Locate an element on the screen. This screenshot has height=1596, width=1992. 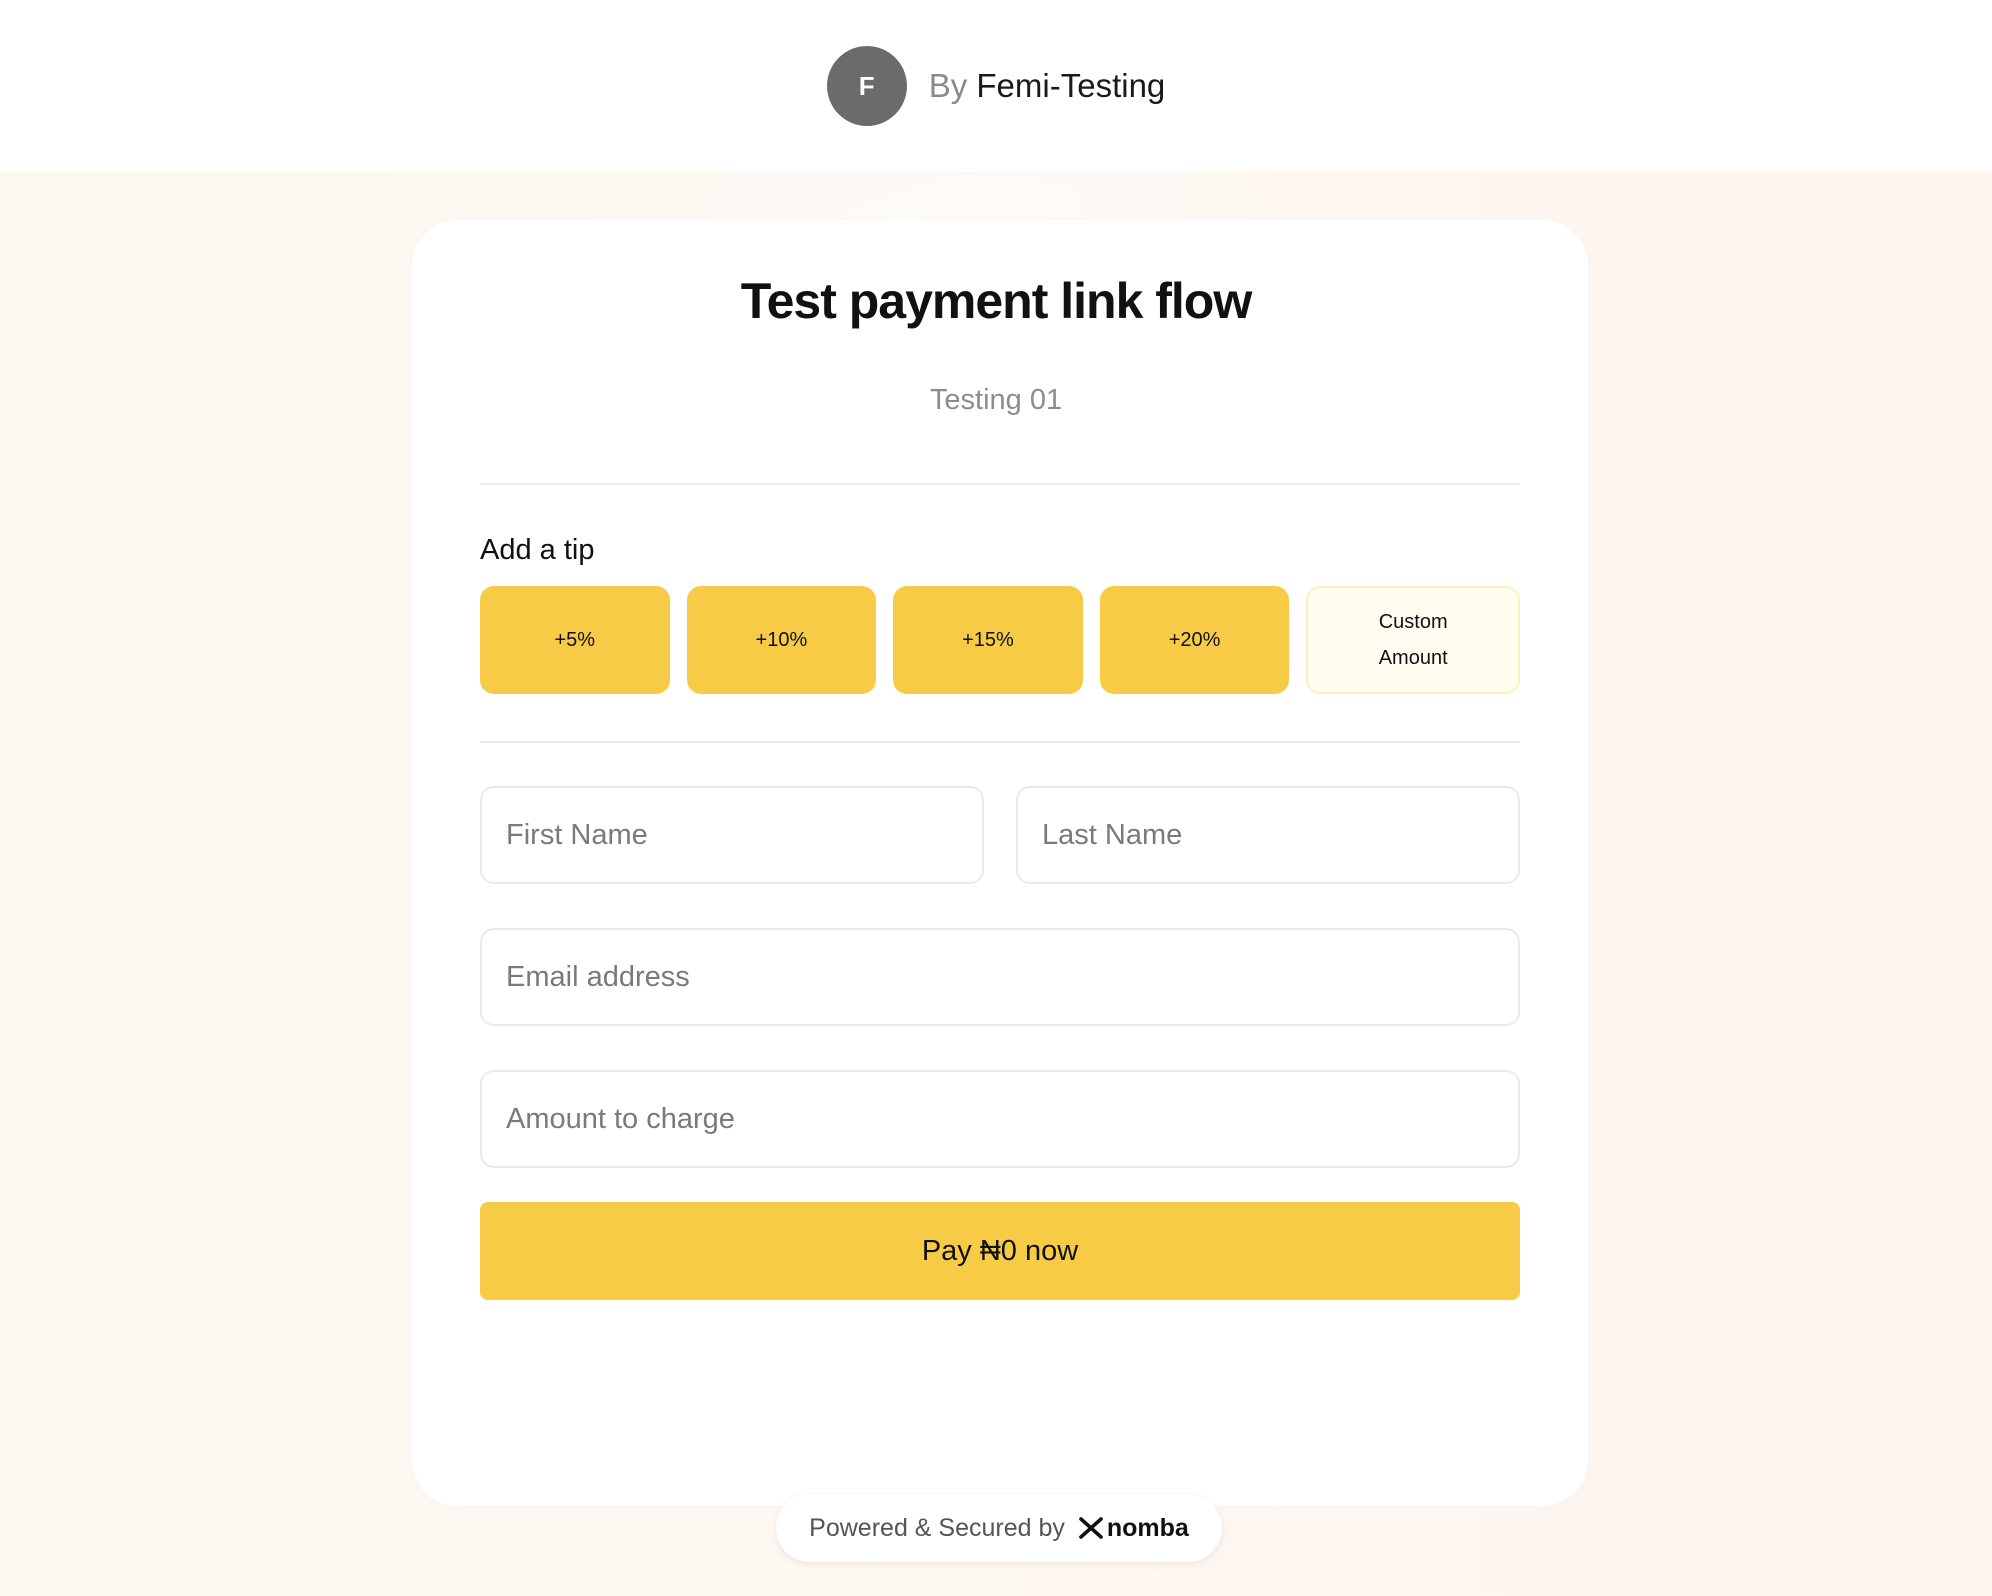
custom-amount-tip-button: Custom Amount is located at coordinates (1413, 640).